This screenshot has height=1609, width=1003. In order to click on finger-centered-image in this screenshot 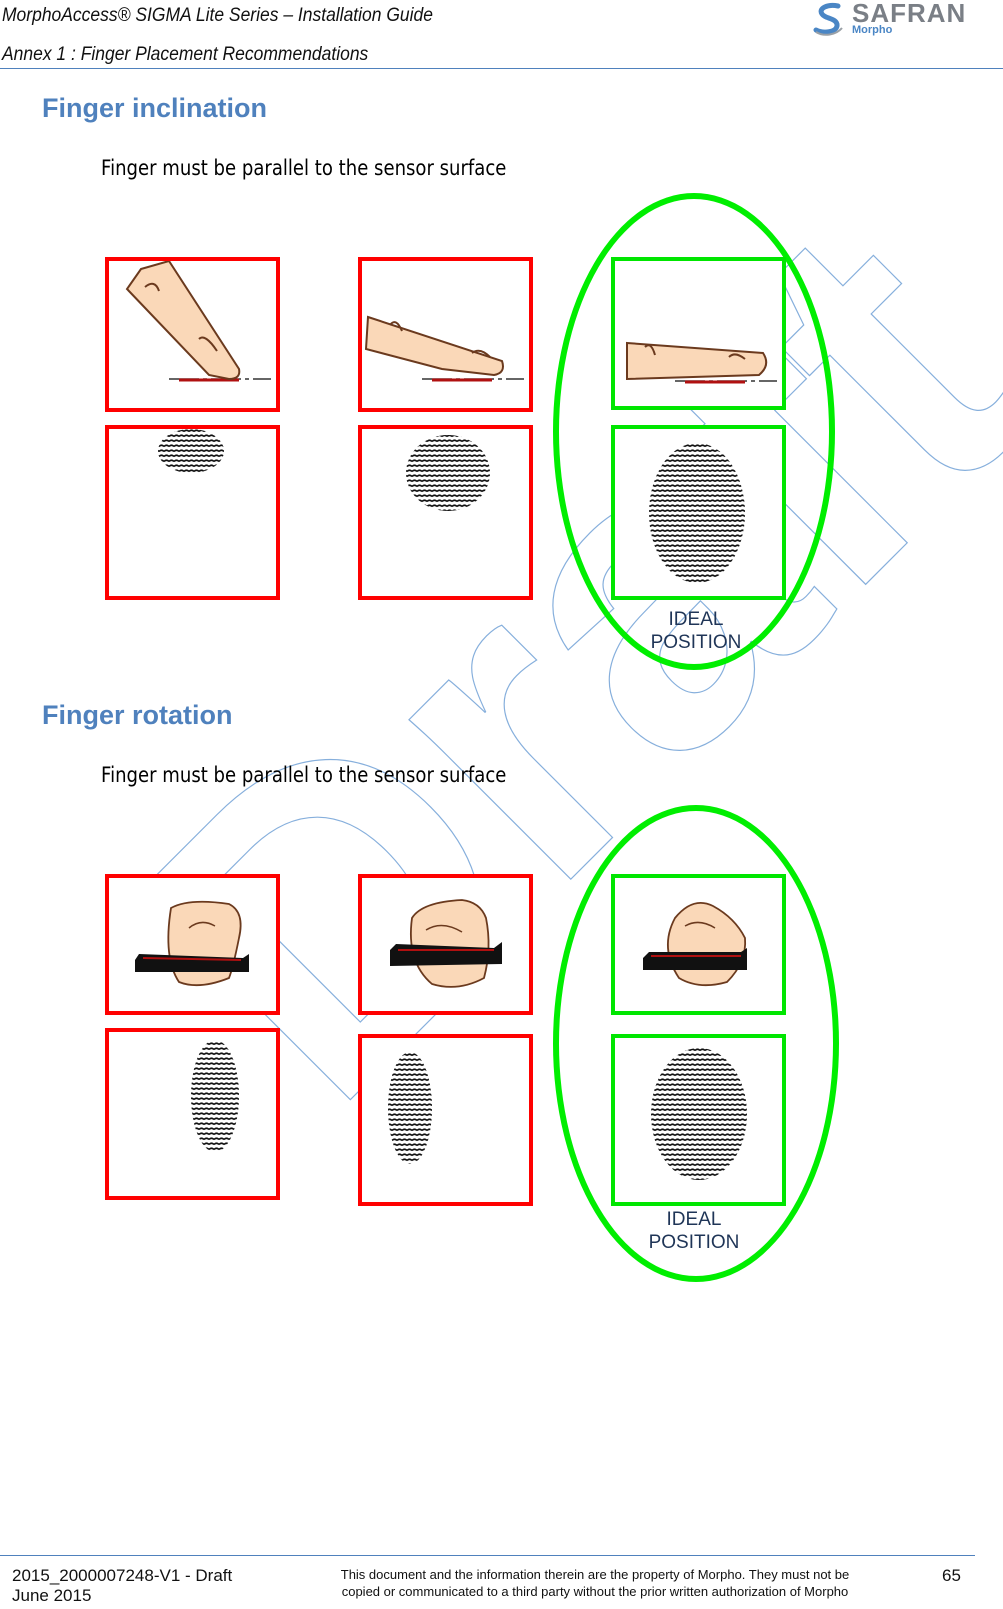, I will do `click(698, 944)`.